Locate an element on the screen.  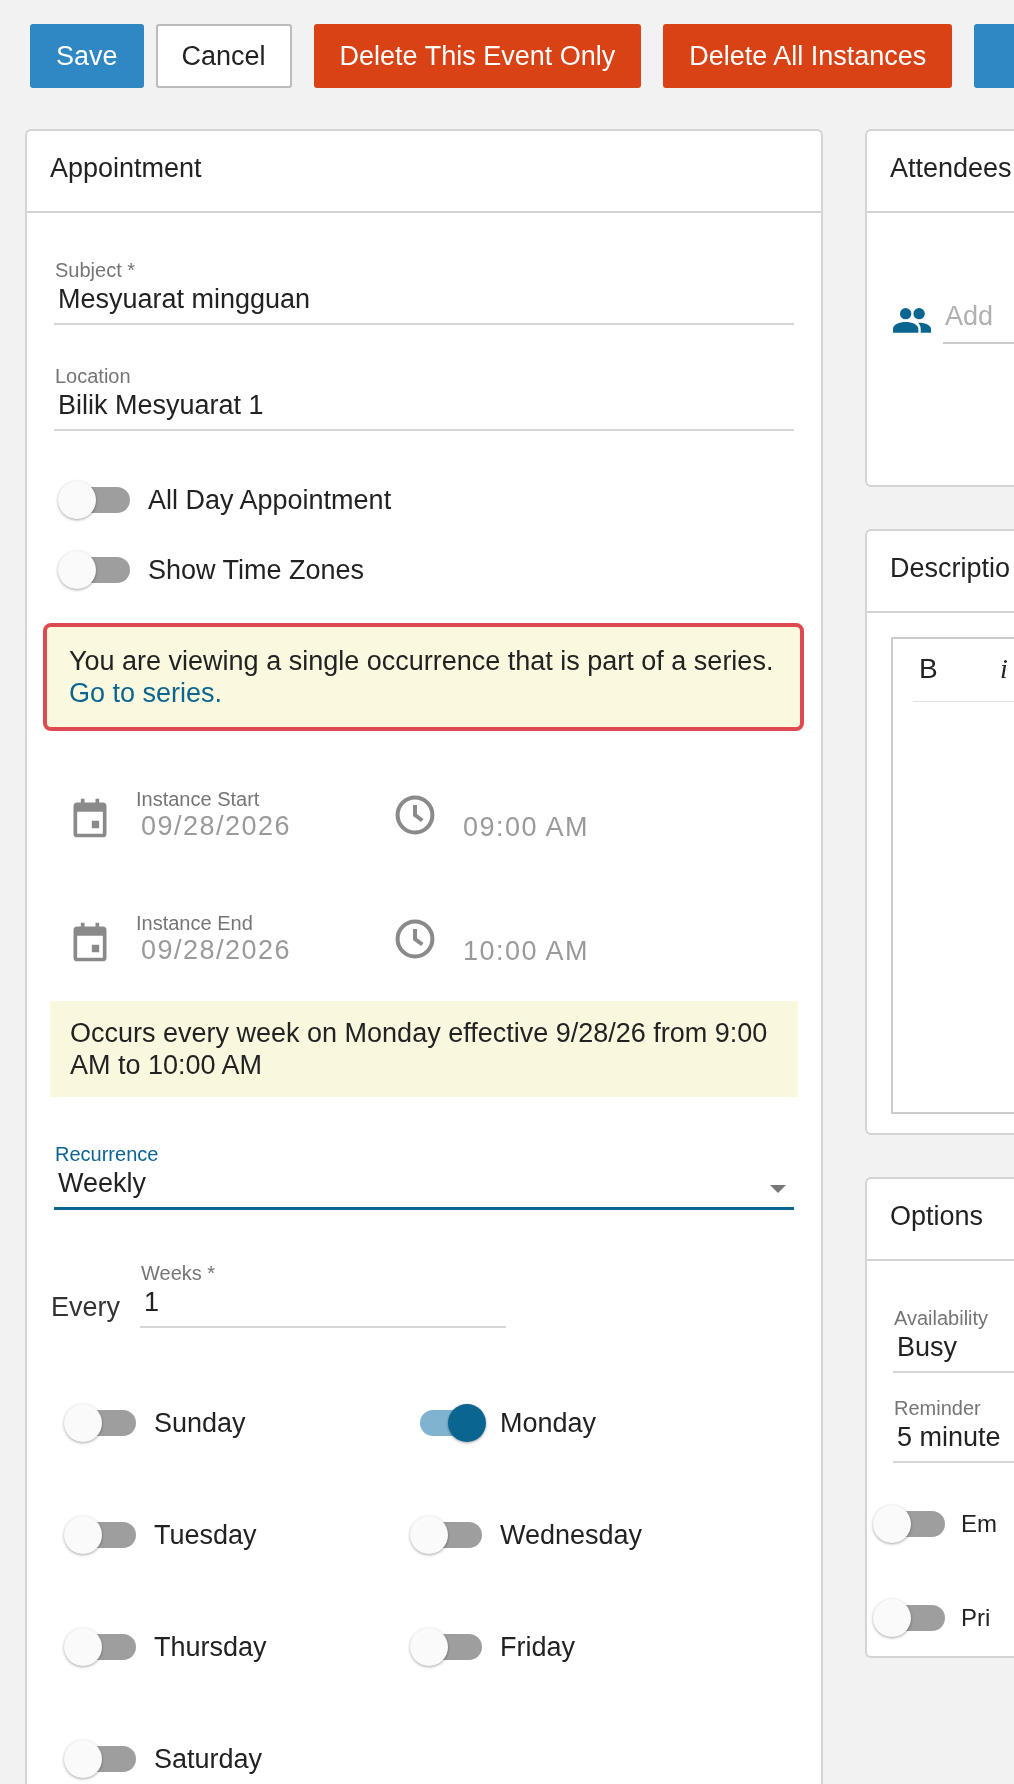
day-label: Monday is located at coordinates (548, 1423).